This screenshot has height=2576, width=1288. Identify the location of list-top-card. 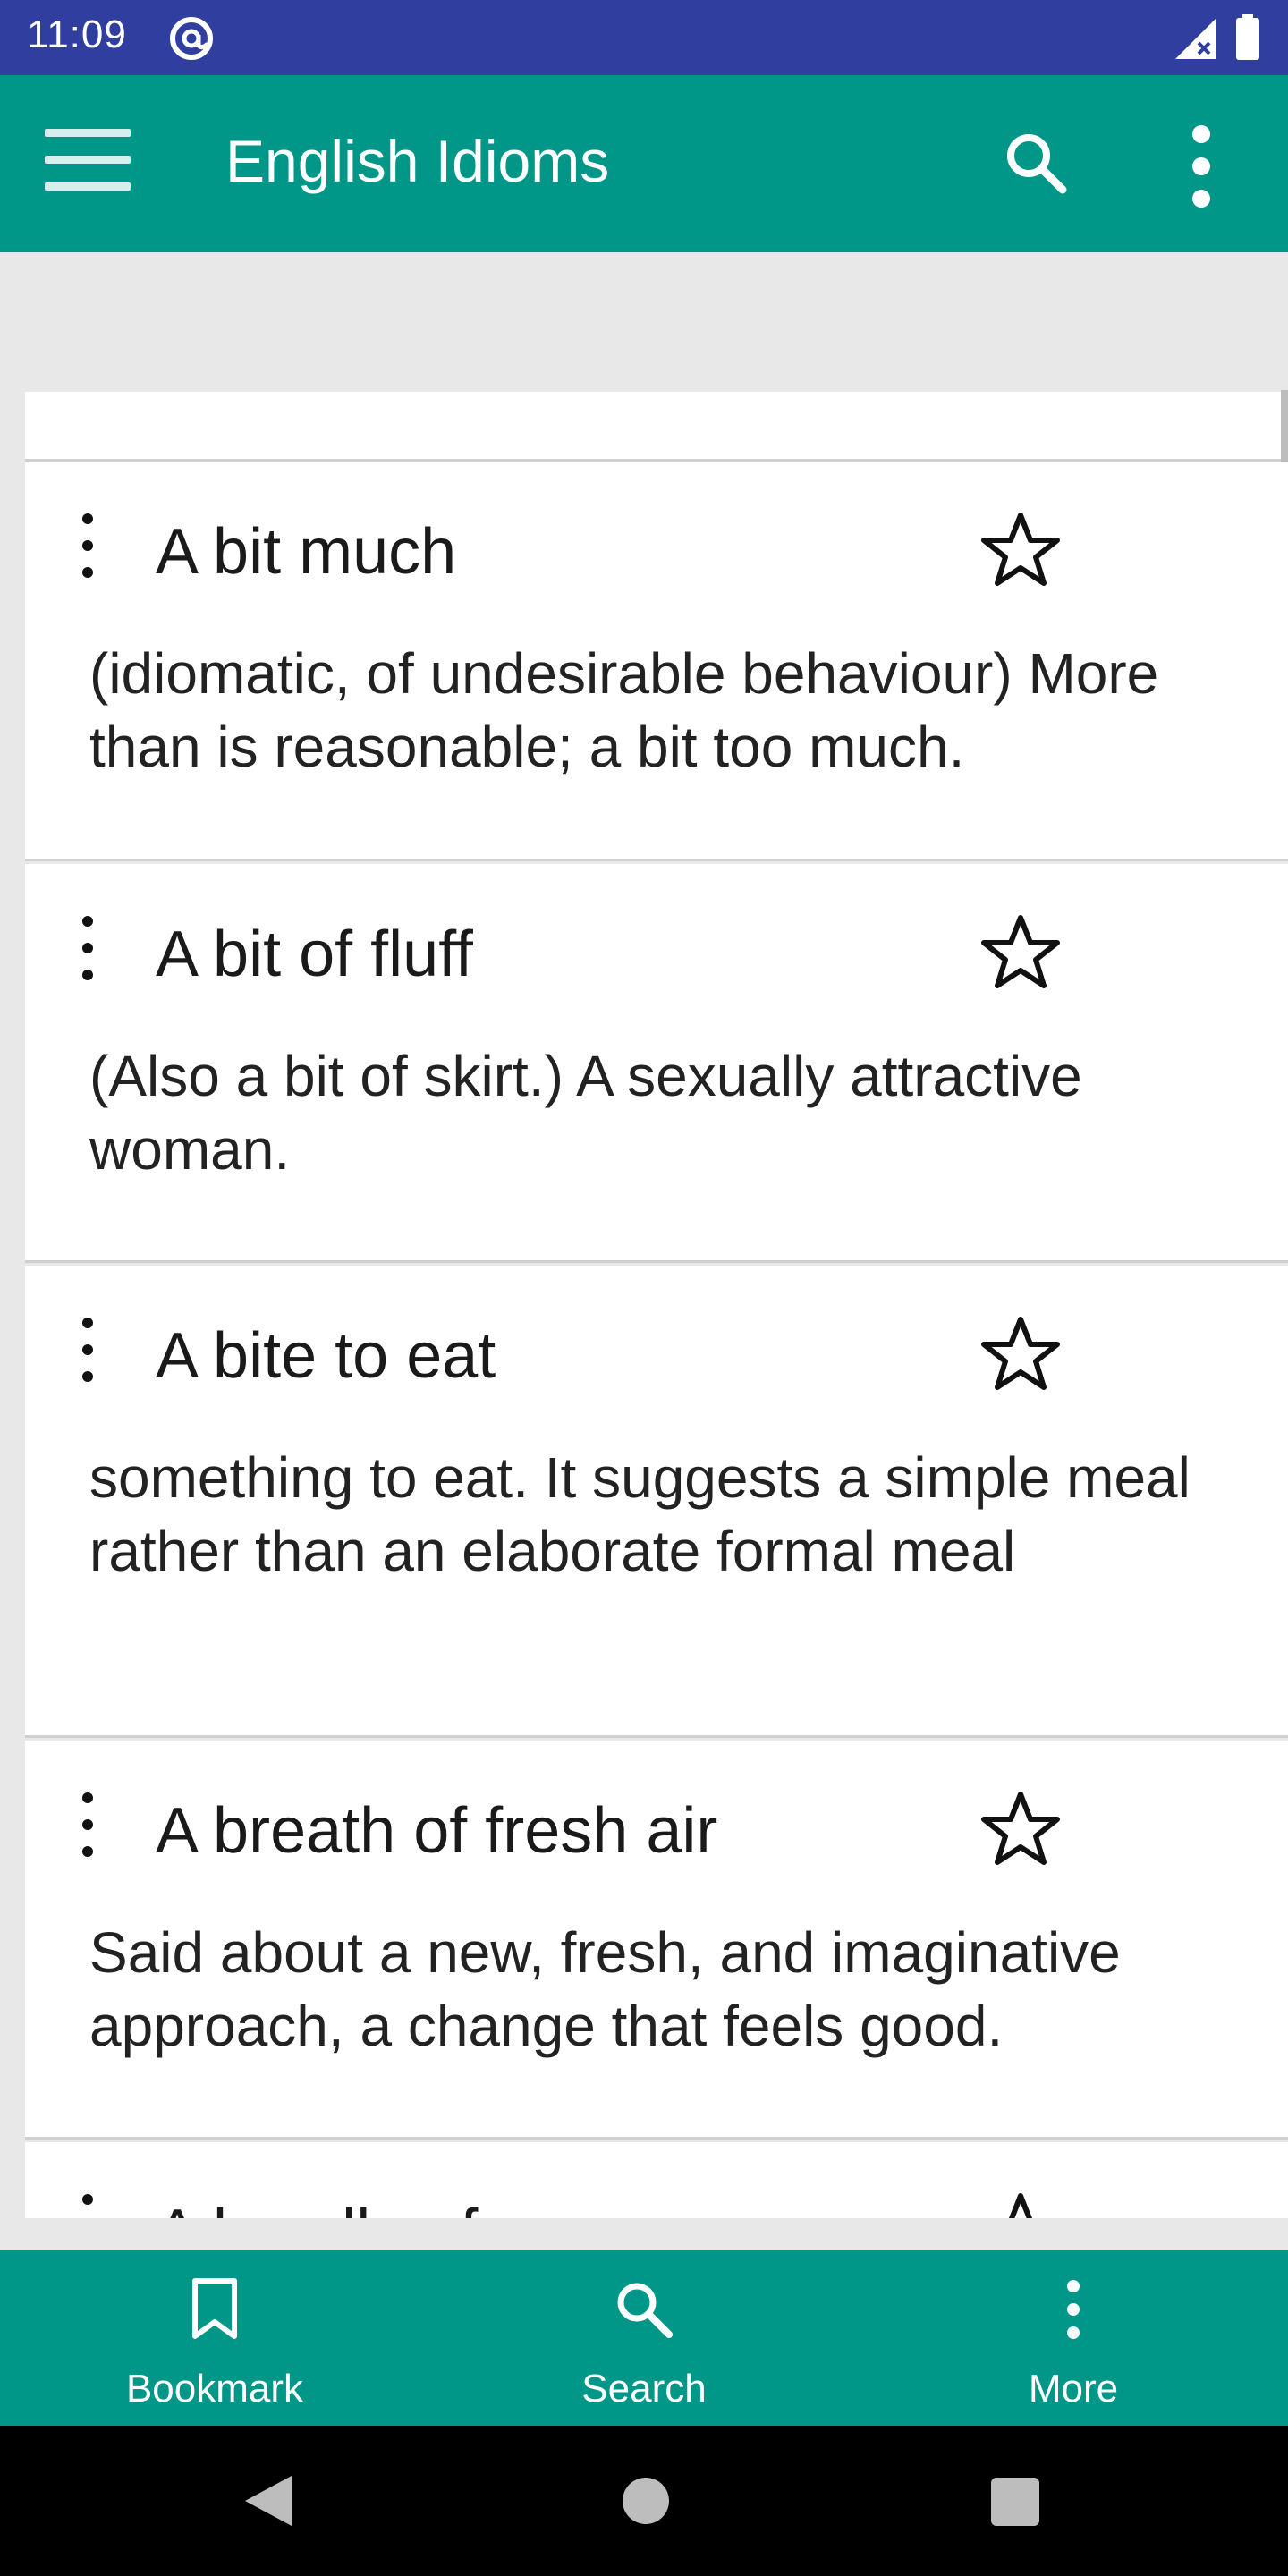
(656, 427).